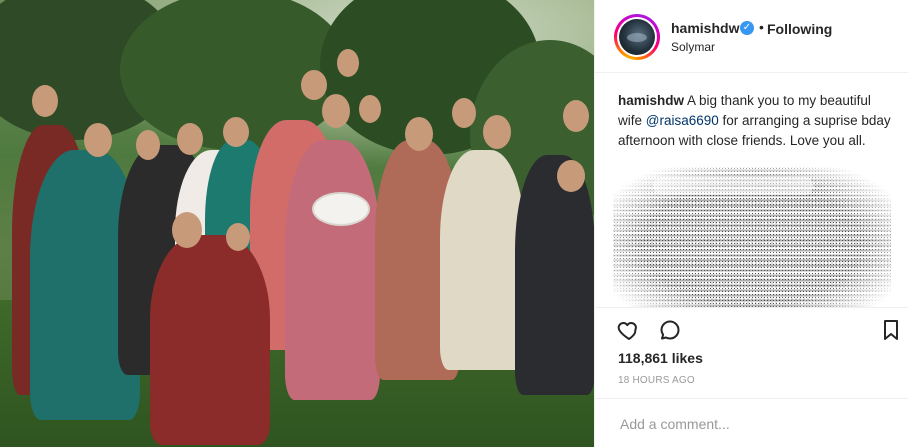  Describe the element at coordinates (747, 28) in the screenshot. I see `verified-badge-icon: ✓` at that location.